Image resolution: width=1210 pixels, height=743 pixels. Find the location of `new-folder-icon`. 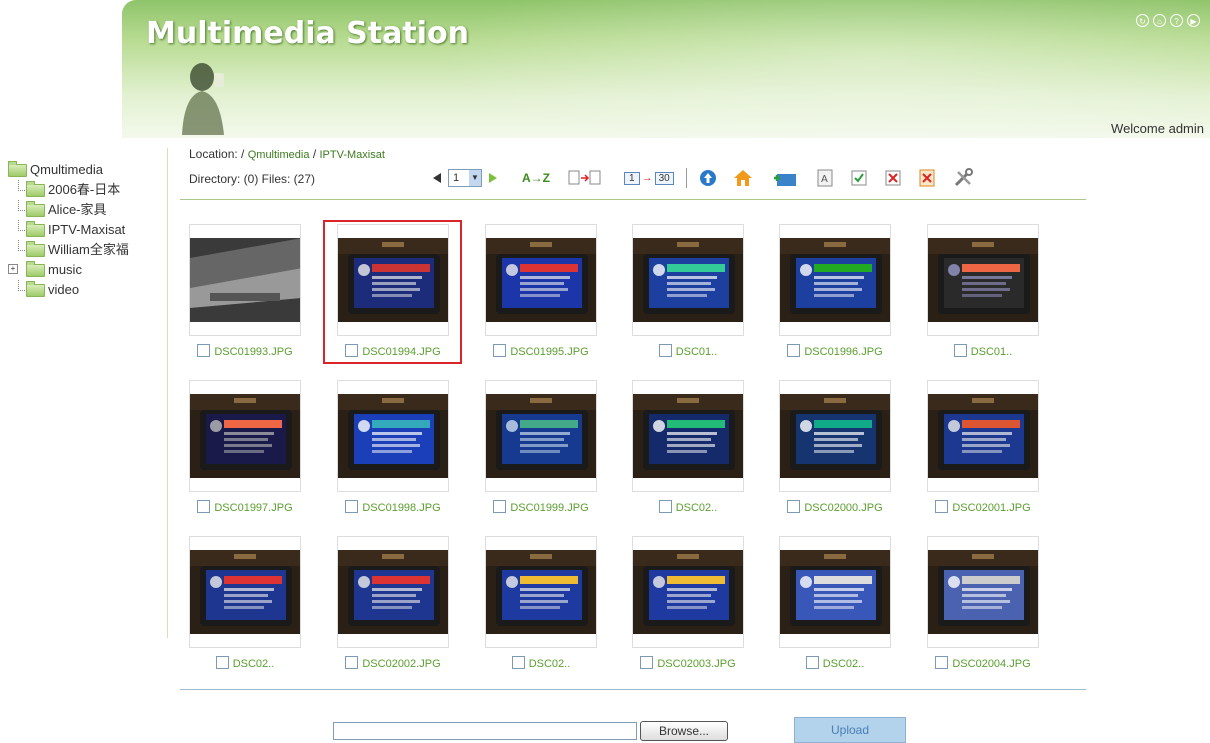

new-folder-icon is located at coordinates (785, 178).